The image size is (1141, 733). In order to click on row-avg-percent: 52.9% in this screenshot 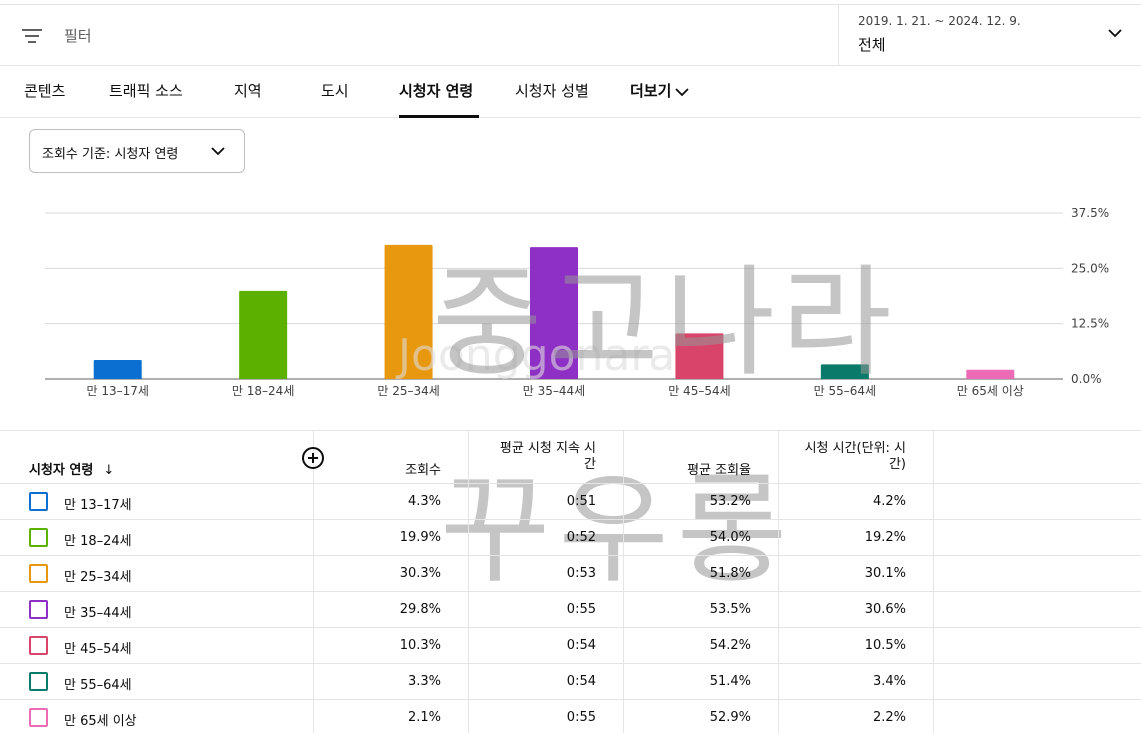, I will do `click(730, 717)`.